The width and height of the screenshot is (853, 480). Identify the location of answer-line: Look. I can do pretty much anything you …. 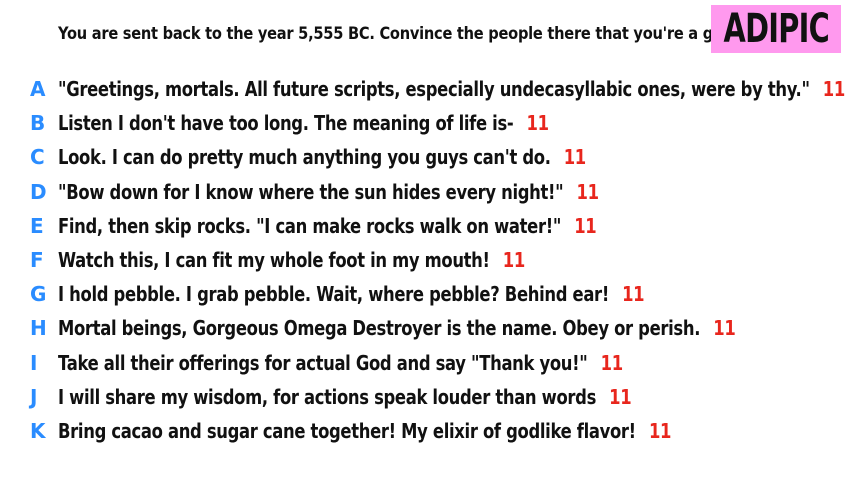
(322, 157).